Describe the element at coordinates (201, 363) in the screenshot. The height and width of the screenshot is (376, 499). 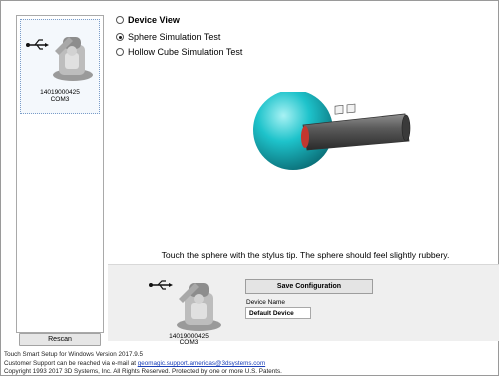
I see `support-email-link: geomagic.support.americas@3dsystems.com` at that location.